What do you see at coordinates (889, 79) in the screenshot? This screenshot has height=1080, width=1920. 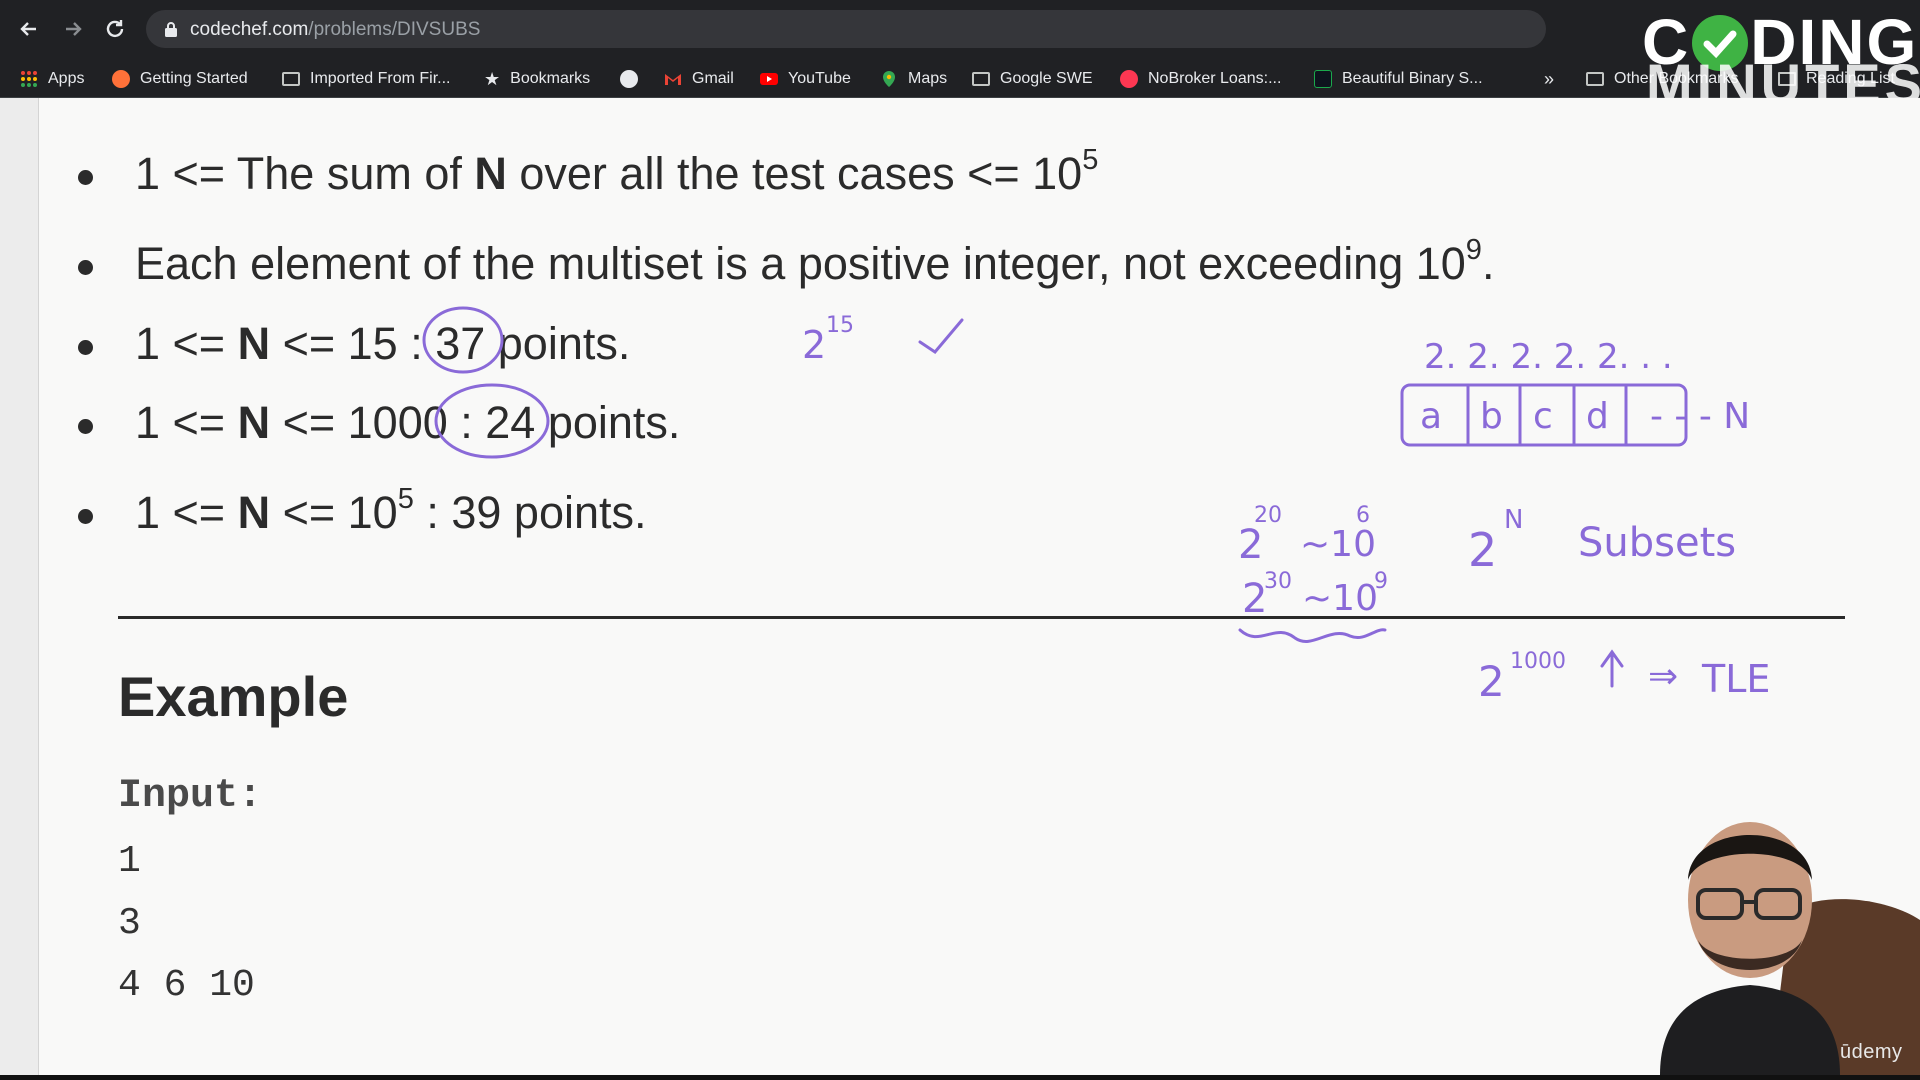 I see `maps-icon` at bounding box center [889, 79].